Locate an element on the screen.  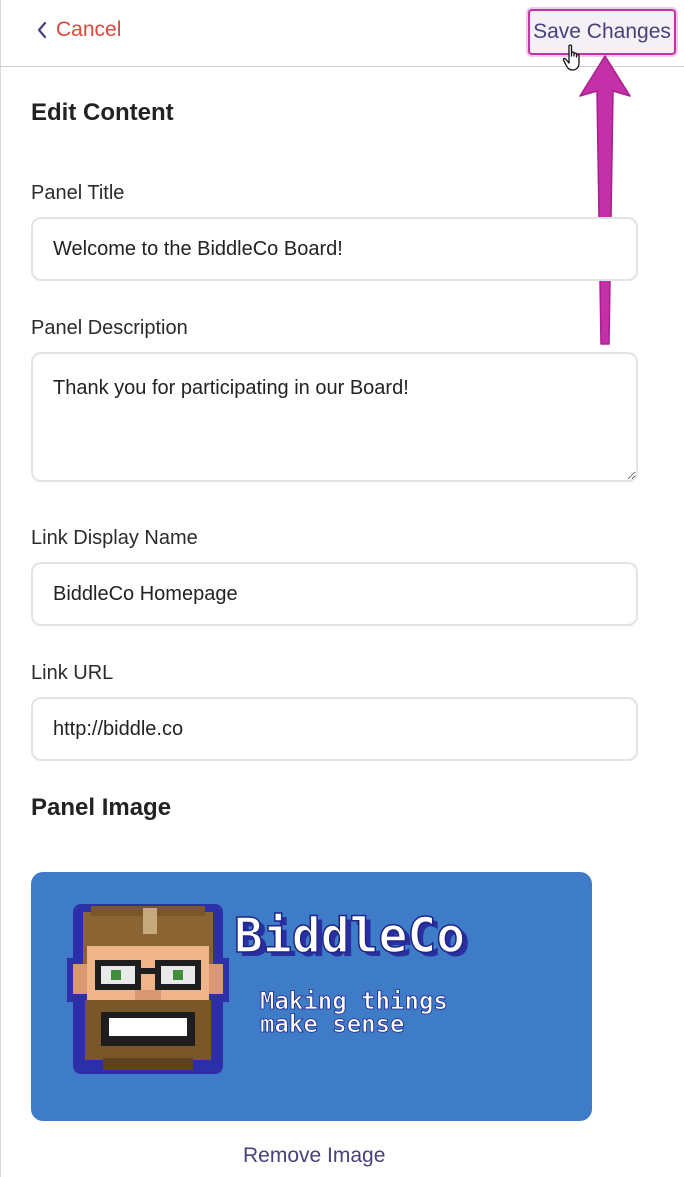
panel-image-heading: Panel Image is located at coordinates (101, 807).